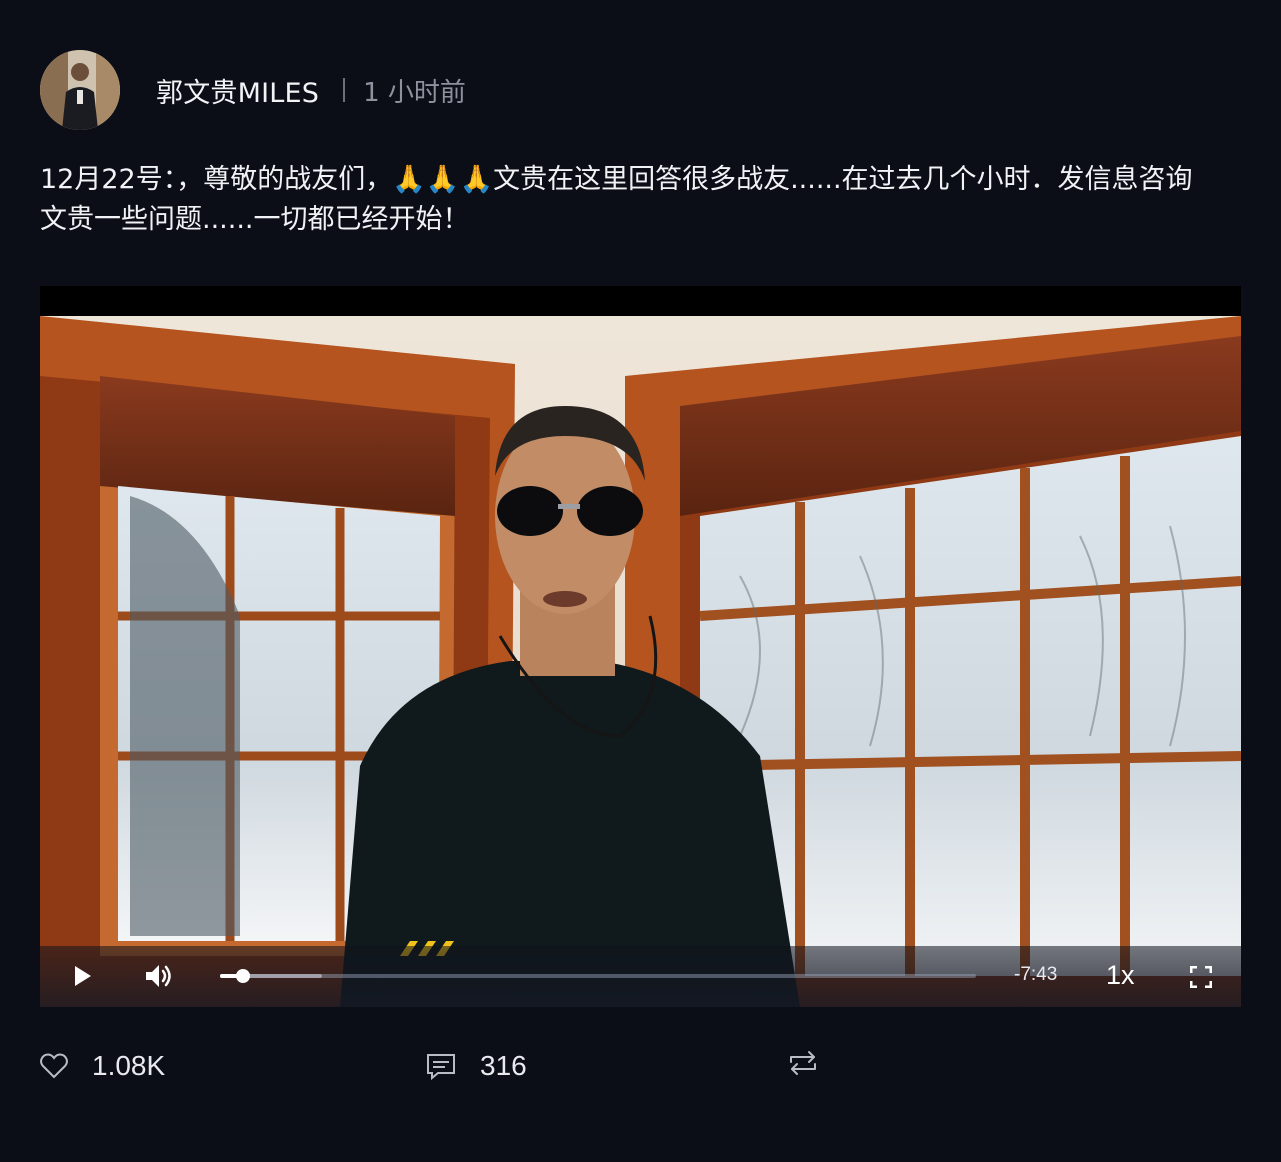  I want to click on avatar, so click(80, 90).